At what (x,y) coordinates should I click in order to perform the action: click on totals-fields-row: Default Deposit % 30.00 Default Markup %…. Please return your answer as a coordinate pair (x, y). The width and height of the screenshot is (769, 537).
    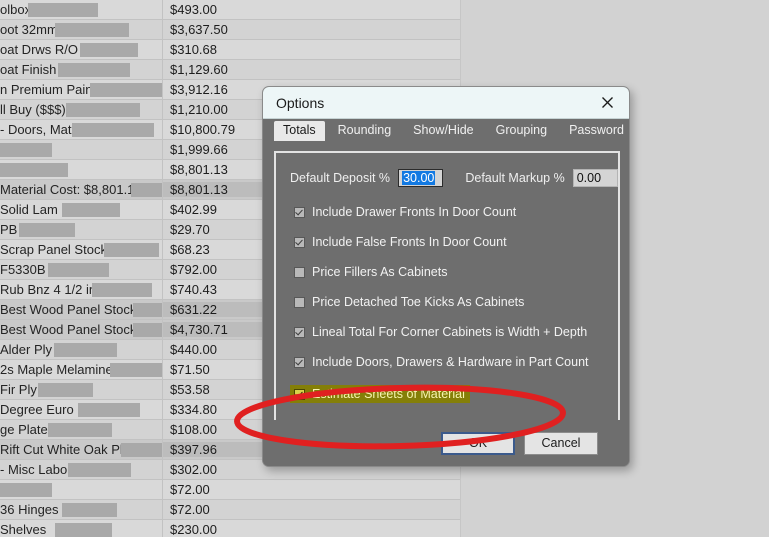
    Looking at the image, I should click on (447, 170).